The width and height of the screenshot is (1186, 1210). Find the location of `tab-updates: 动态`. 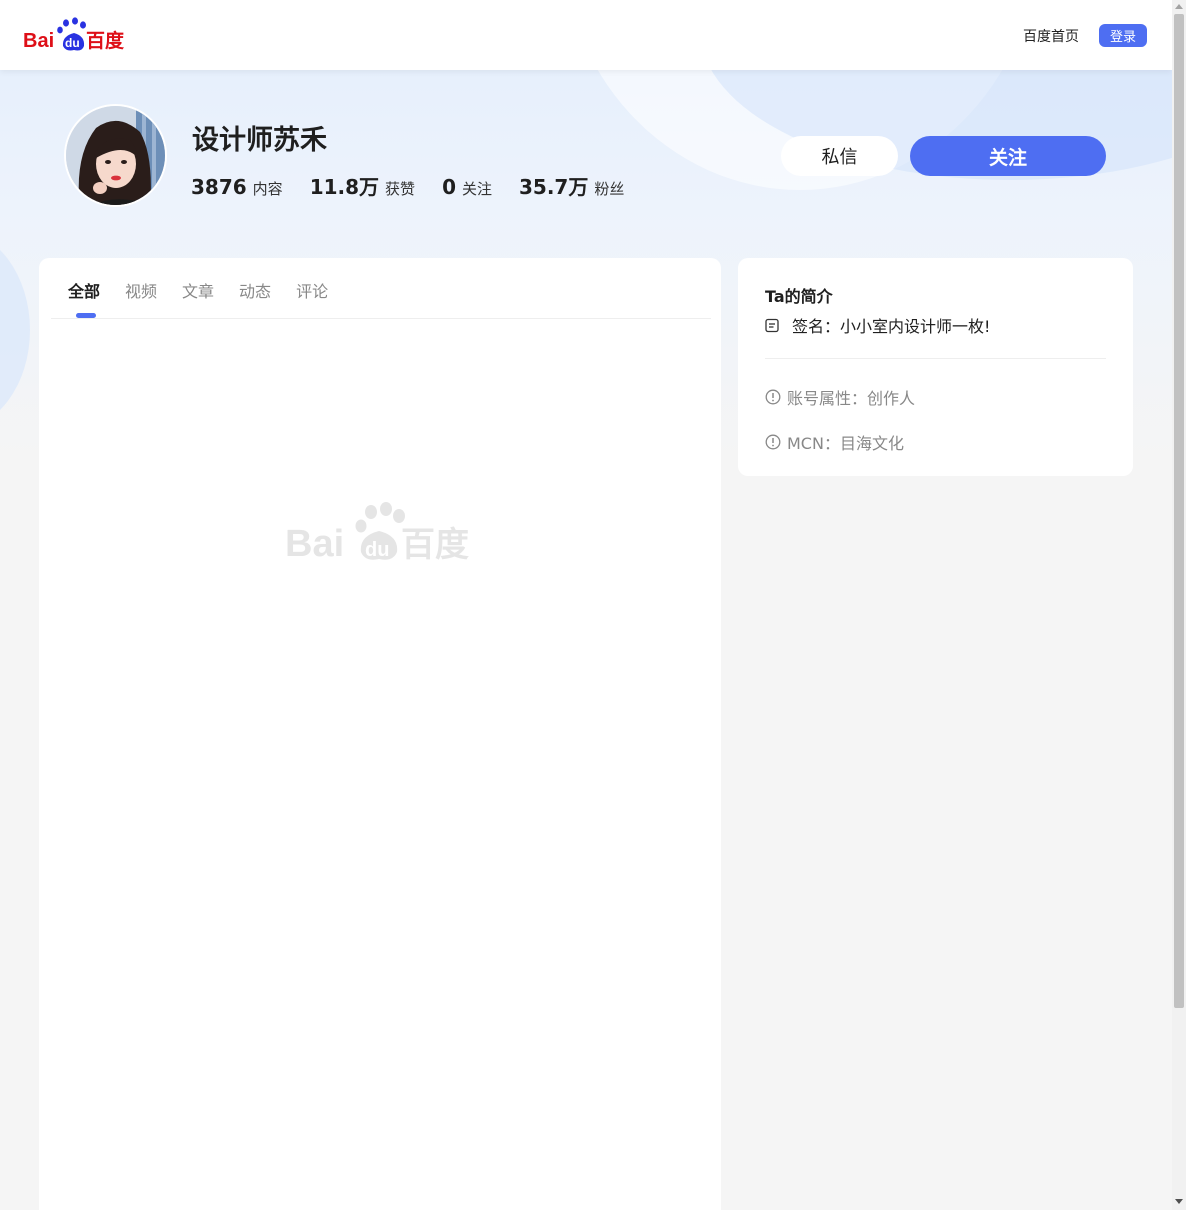

tab-updates: 动态 is located at coordinates (255, 290).